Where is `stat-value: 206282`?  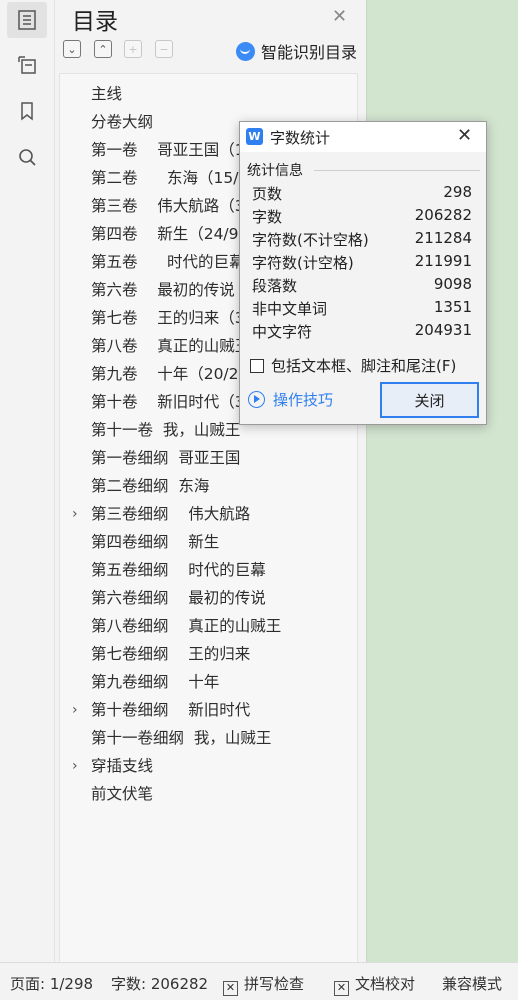
stat-value: 206282 is located at coordinates (443, 215).